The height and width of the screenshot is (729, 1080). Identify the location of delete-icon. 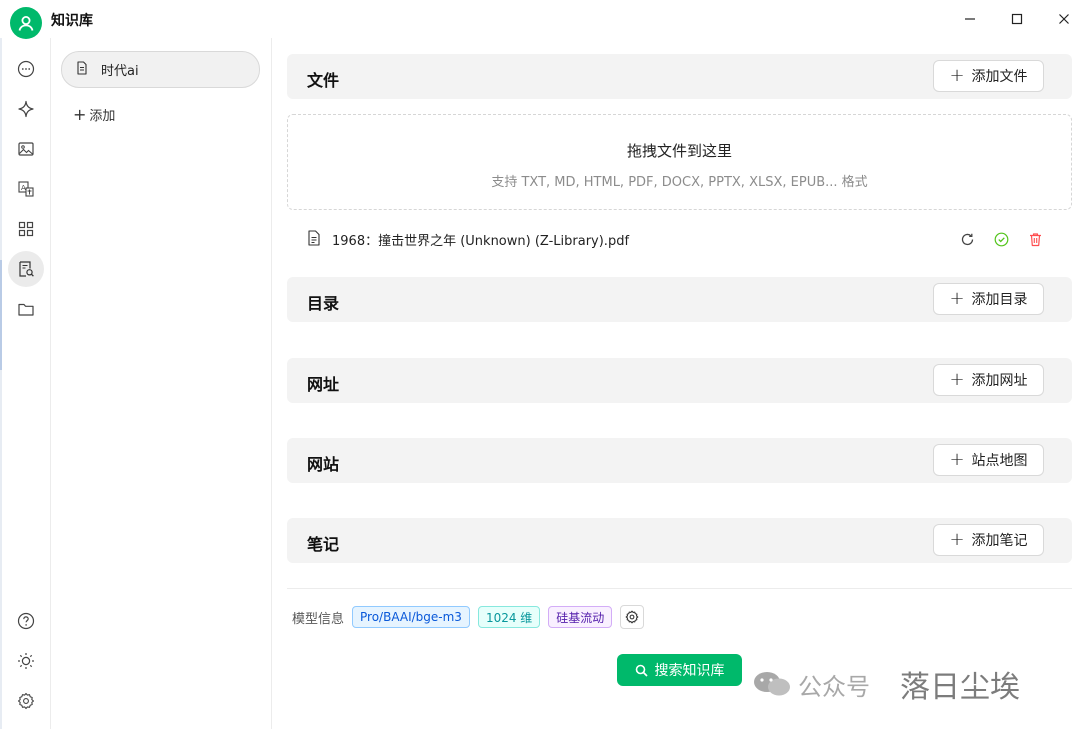
(1035, 239).